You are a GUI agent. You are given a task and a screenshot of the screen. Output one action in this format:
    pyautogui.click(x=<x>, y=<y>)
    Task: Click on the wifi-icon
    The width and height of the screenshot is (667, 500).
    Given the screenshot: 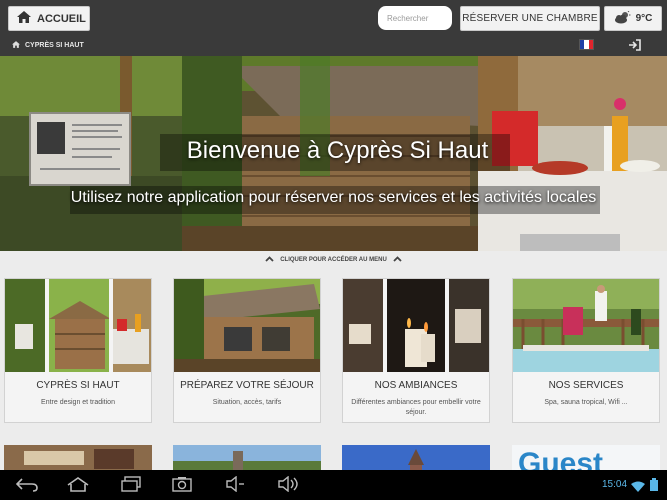 What is the action you would take?
    pyautogui.click(x=638, y=488)
    